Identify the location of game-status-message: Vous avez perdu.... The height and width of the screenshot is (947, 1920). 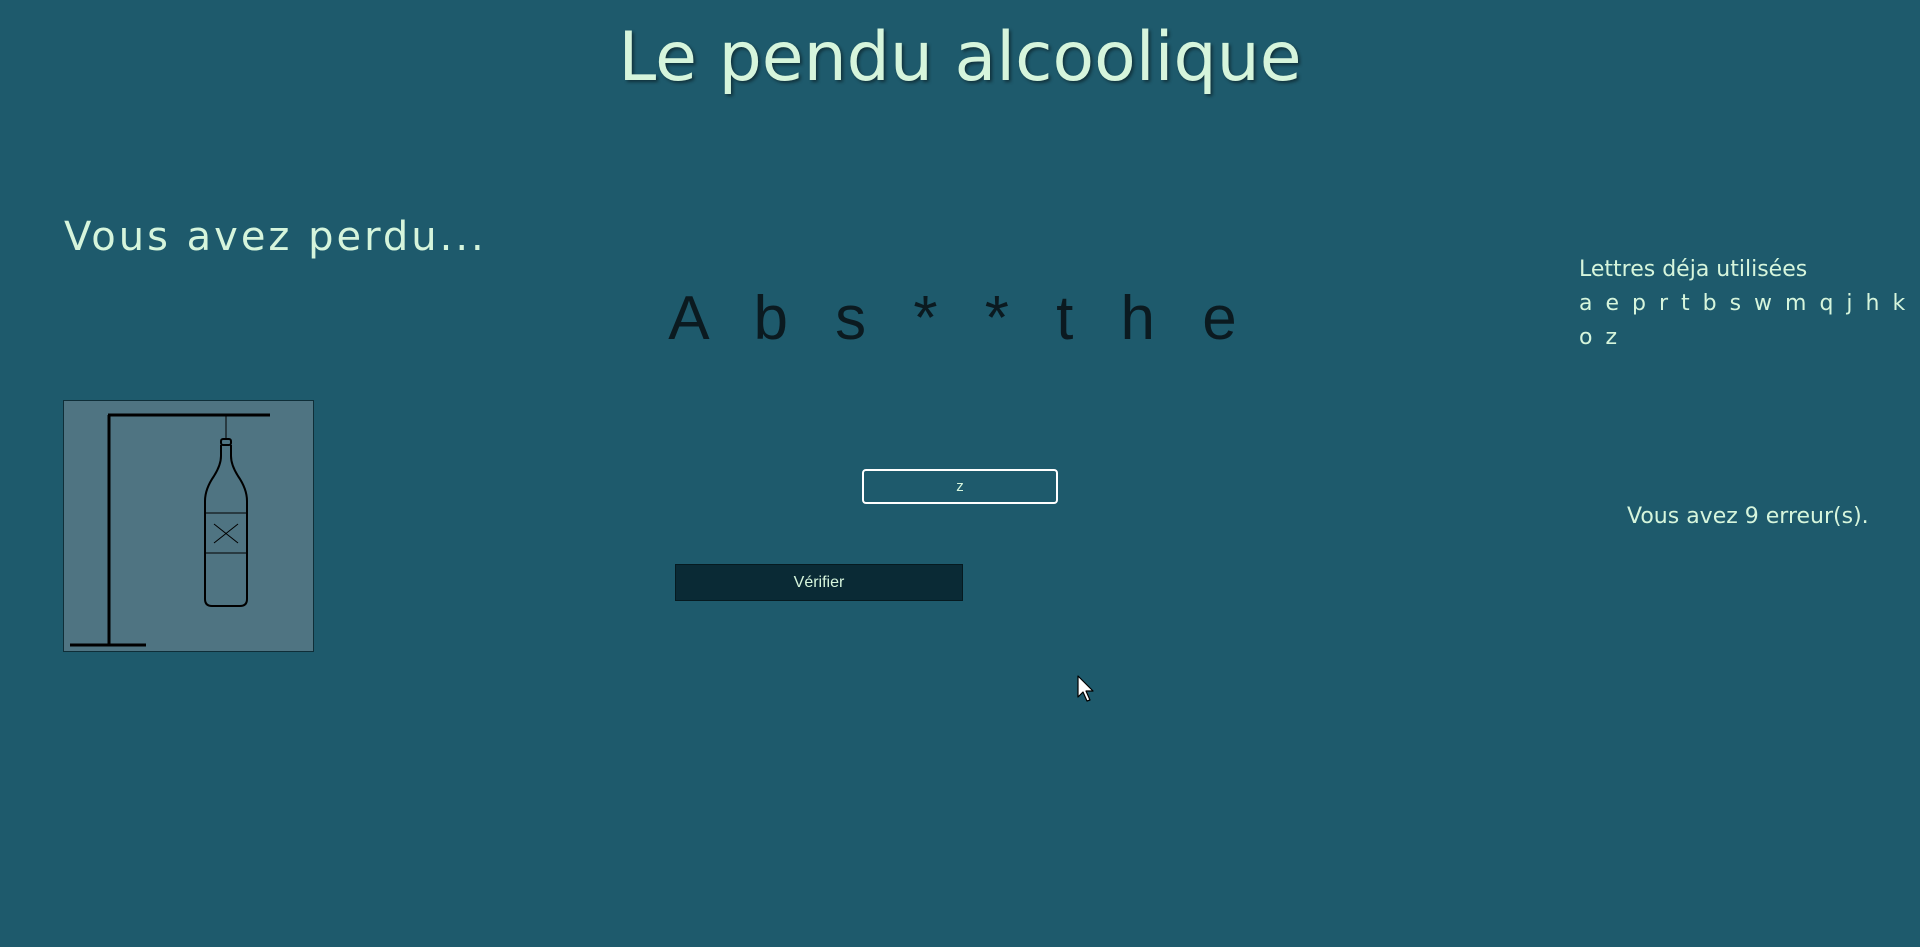
(275, 237).